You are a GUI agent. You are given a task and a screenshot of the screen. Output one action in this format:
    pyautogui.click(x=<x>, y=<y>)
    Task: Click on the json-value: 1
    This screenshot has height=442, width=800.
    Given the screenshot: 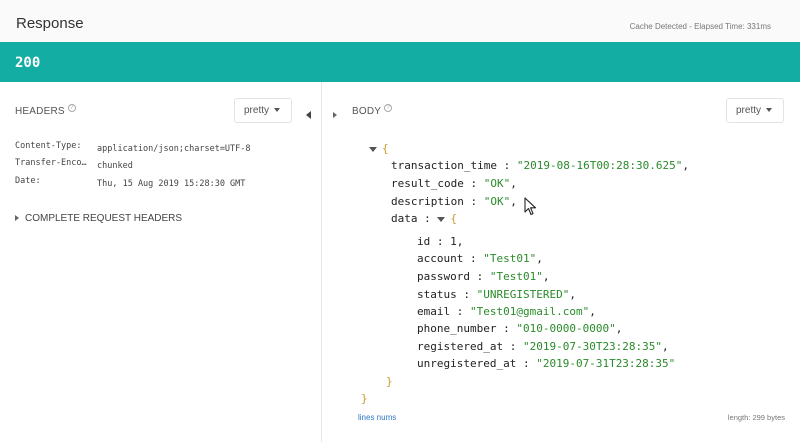 What is the action you would take?
    pyautogui.click(x=453, y=241)
    